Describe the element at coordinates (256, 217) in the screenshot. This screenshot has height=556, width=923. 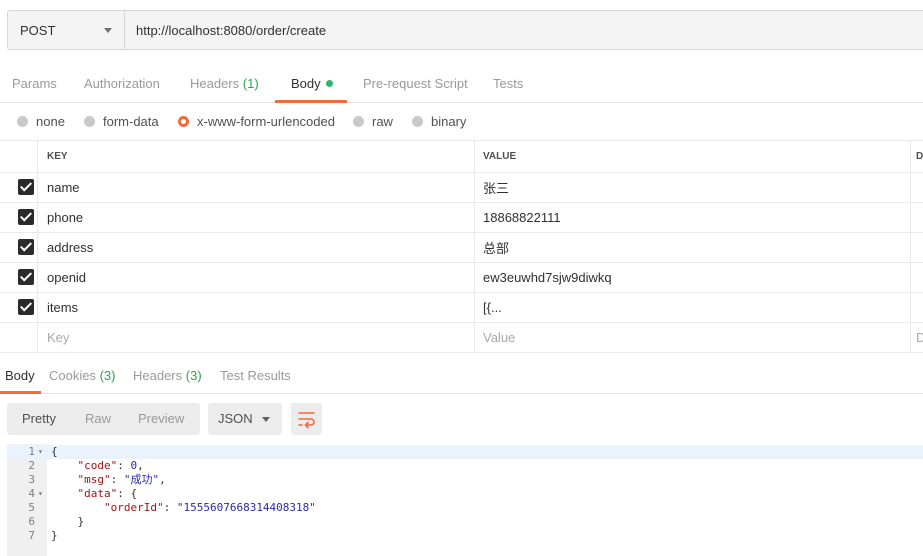
I see `key-cell: phone` at that location.